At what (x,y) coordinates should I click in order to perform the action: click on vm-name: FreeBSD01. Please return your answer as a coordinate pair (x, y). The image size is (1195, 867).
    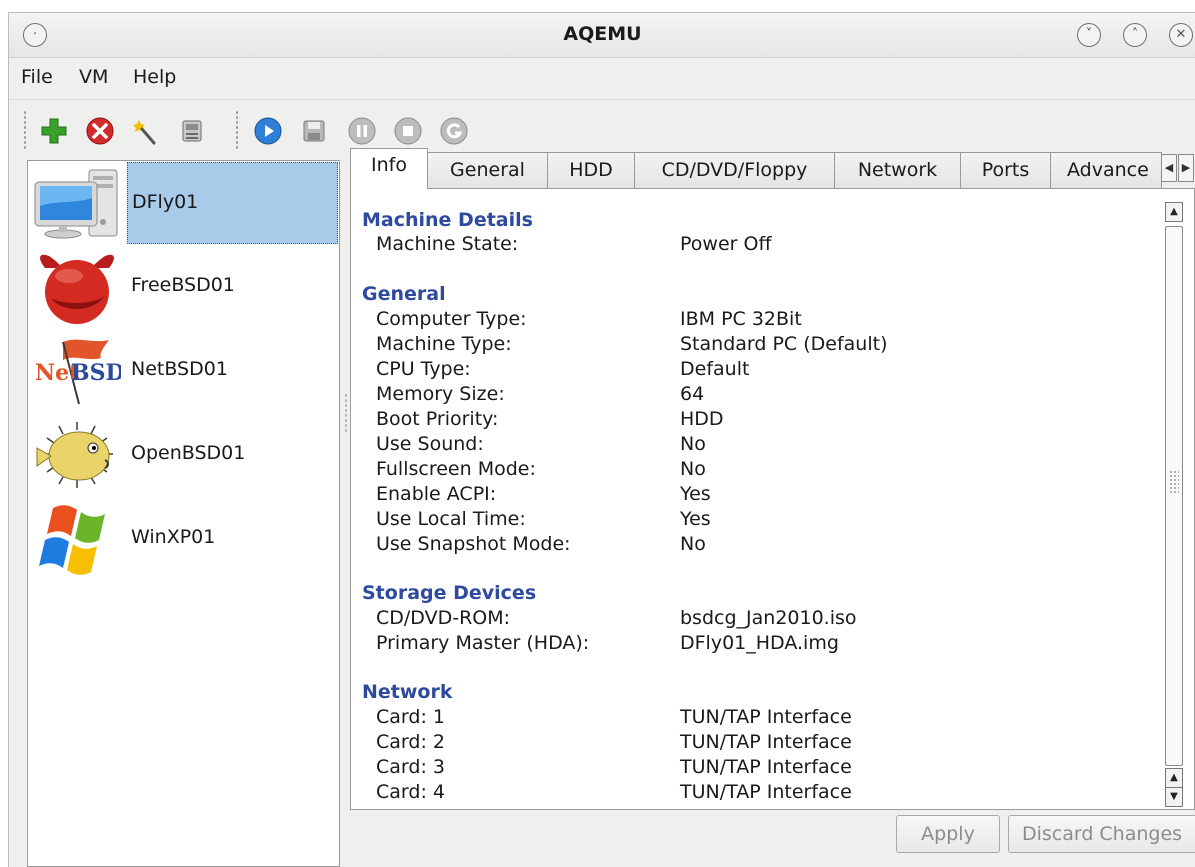
    Looking at the image, I should click on (183, 285).